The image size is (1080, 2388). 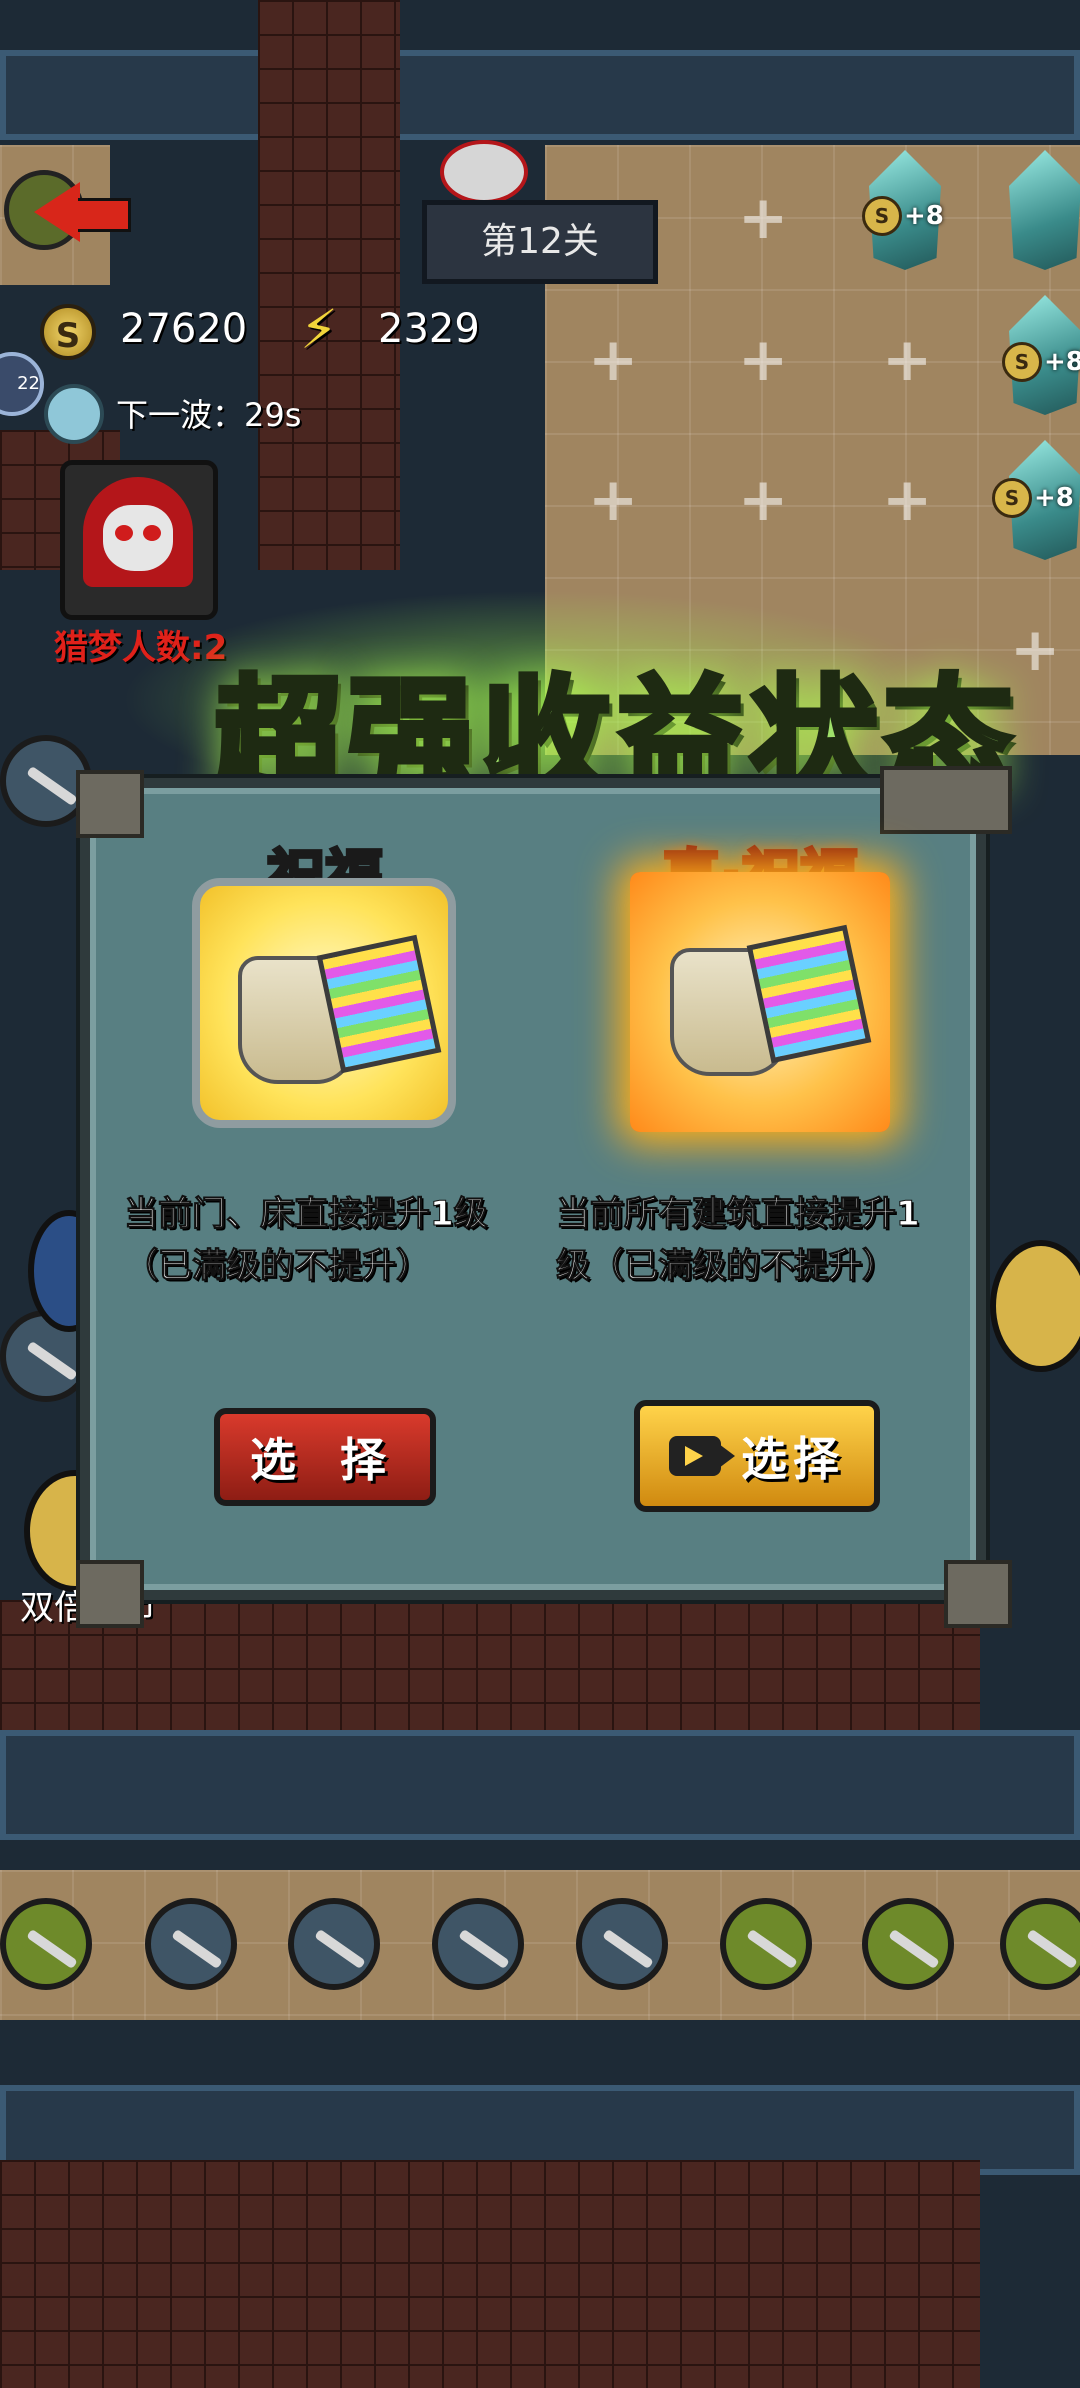 I want to click on true-blessing-description-line1: 当前所有建筑直接提升1, so click(x=738, y=1214).